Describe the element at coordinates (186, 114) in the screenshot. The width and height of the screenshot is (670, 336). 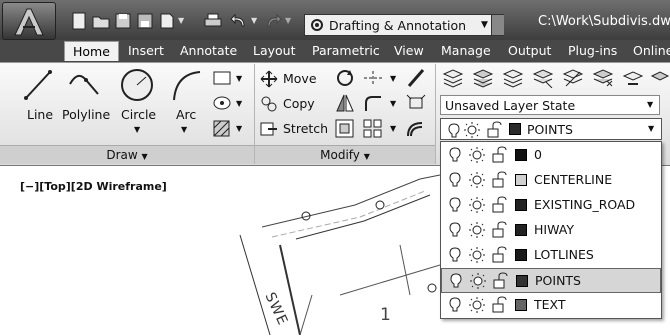
I see `arc-button-label: Arc` at that location.